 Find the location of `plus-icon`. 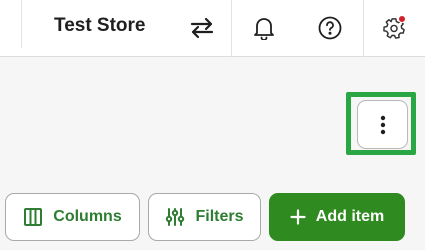

plus-icon is located at coordinates (298, 217).